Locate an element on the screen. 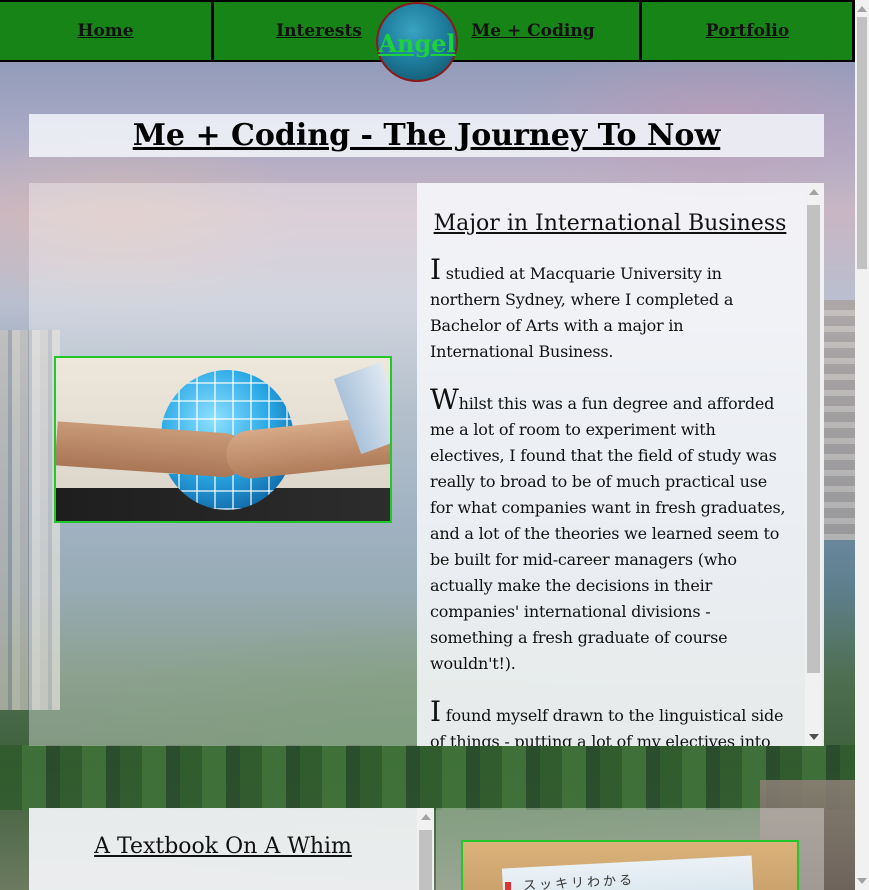  site-logo: Angel is located at coordinates (417, 42).